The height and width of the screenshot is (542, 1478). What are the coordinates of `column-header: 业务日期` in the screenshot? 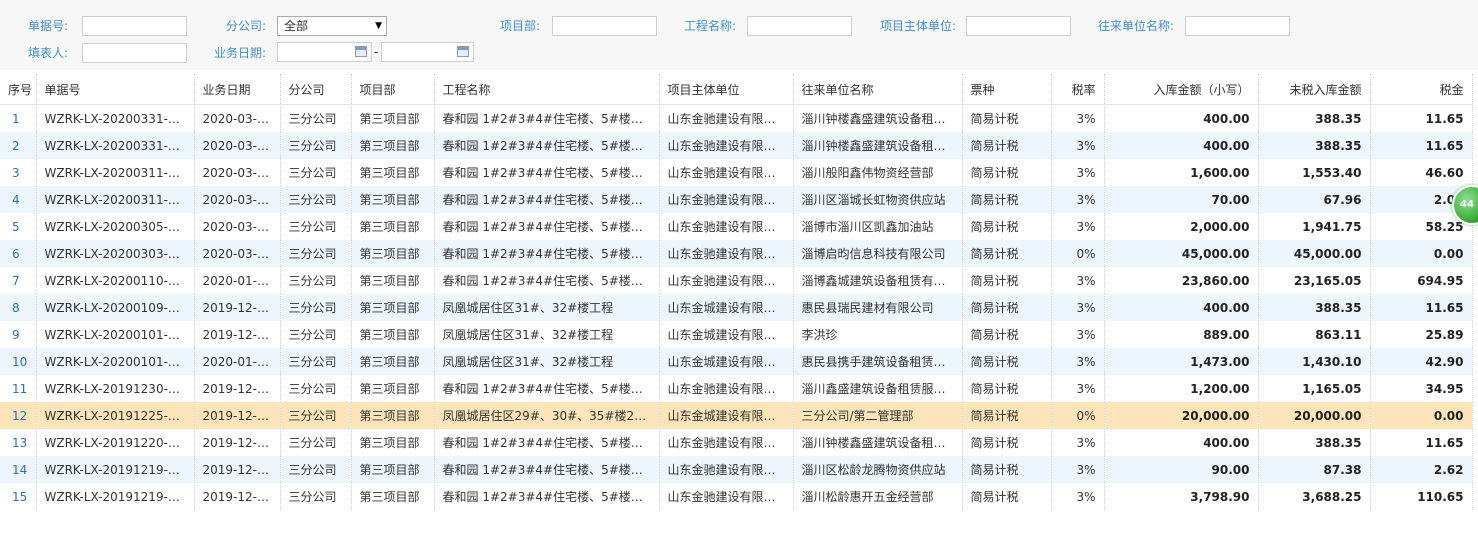 It's located at (237, 89).